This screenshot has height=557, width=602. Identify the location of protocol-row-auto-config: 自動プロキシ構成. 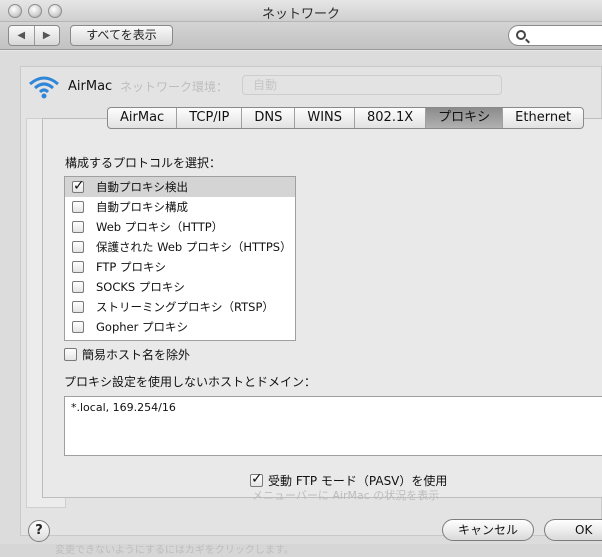
(180, 207).